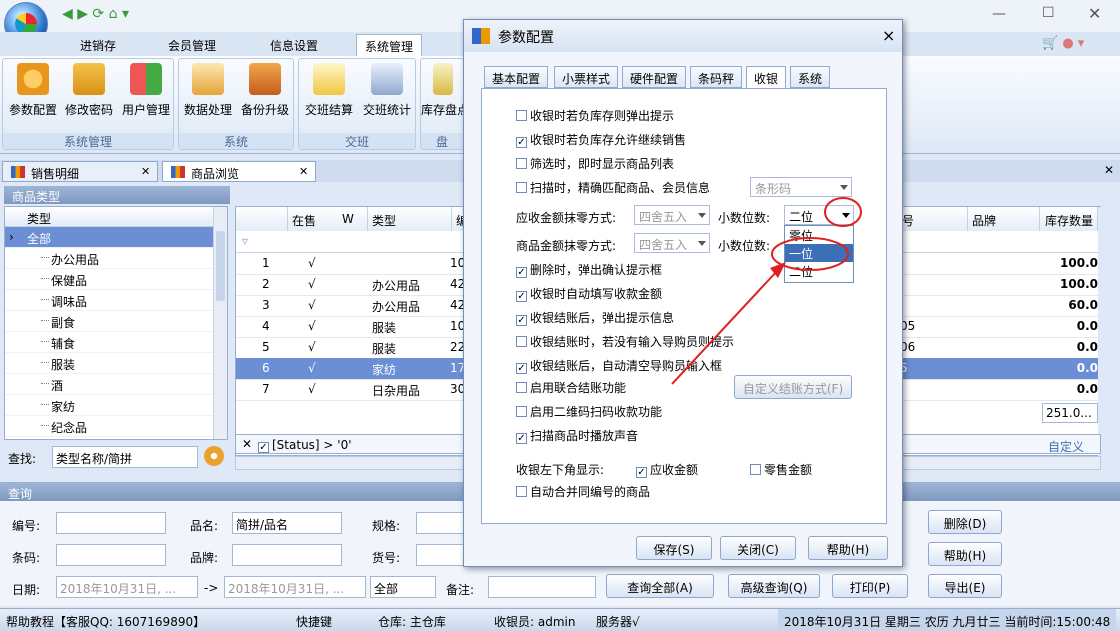 This screenshot has width=1120, height=631. Describe the element at coordinates (843, 212) in the screenshot. I see `annotation-circle-arrow` at that location.